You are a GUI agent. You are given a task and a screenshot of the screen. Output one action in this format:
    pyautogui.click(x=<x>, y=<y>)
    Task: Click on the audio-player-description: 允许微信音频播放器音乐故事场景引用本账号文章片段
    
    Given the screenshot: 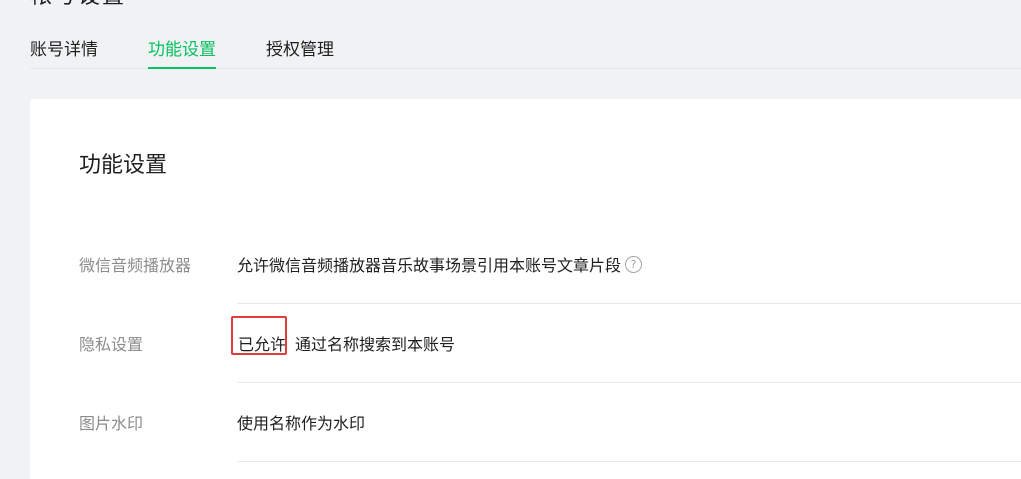 What is the action you would take?
    pyautogui.click(x=429, y=265)
    